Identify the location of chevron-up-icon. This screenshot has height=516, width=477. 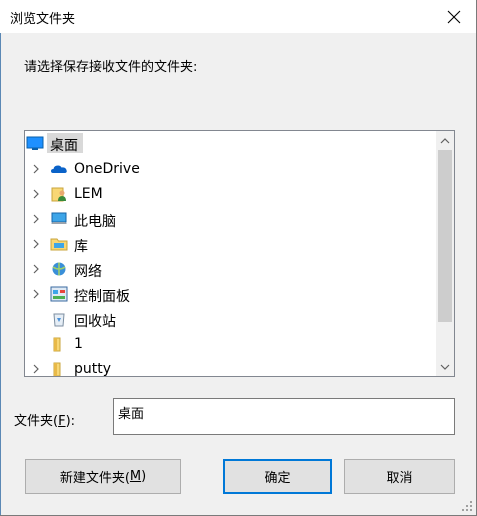
(445, 140).